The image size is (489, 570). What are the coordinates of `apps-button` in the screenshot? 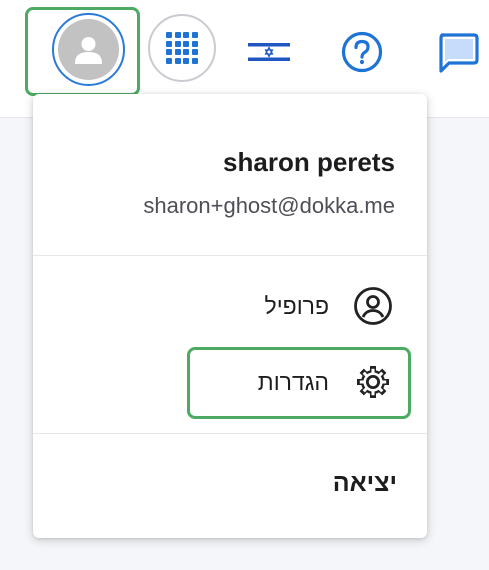 It's located at (182, 48).